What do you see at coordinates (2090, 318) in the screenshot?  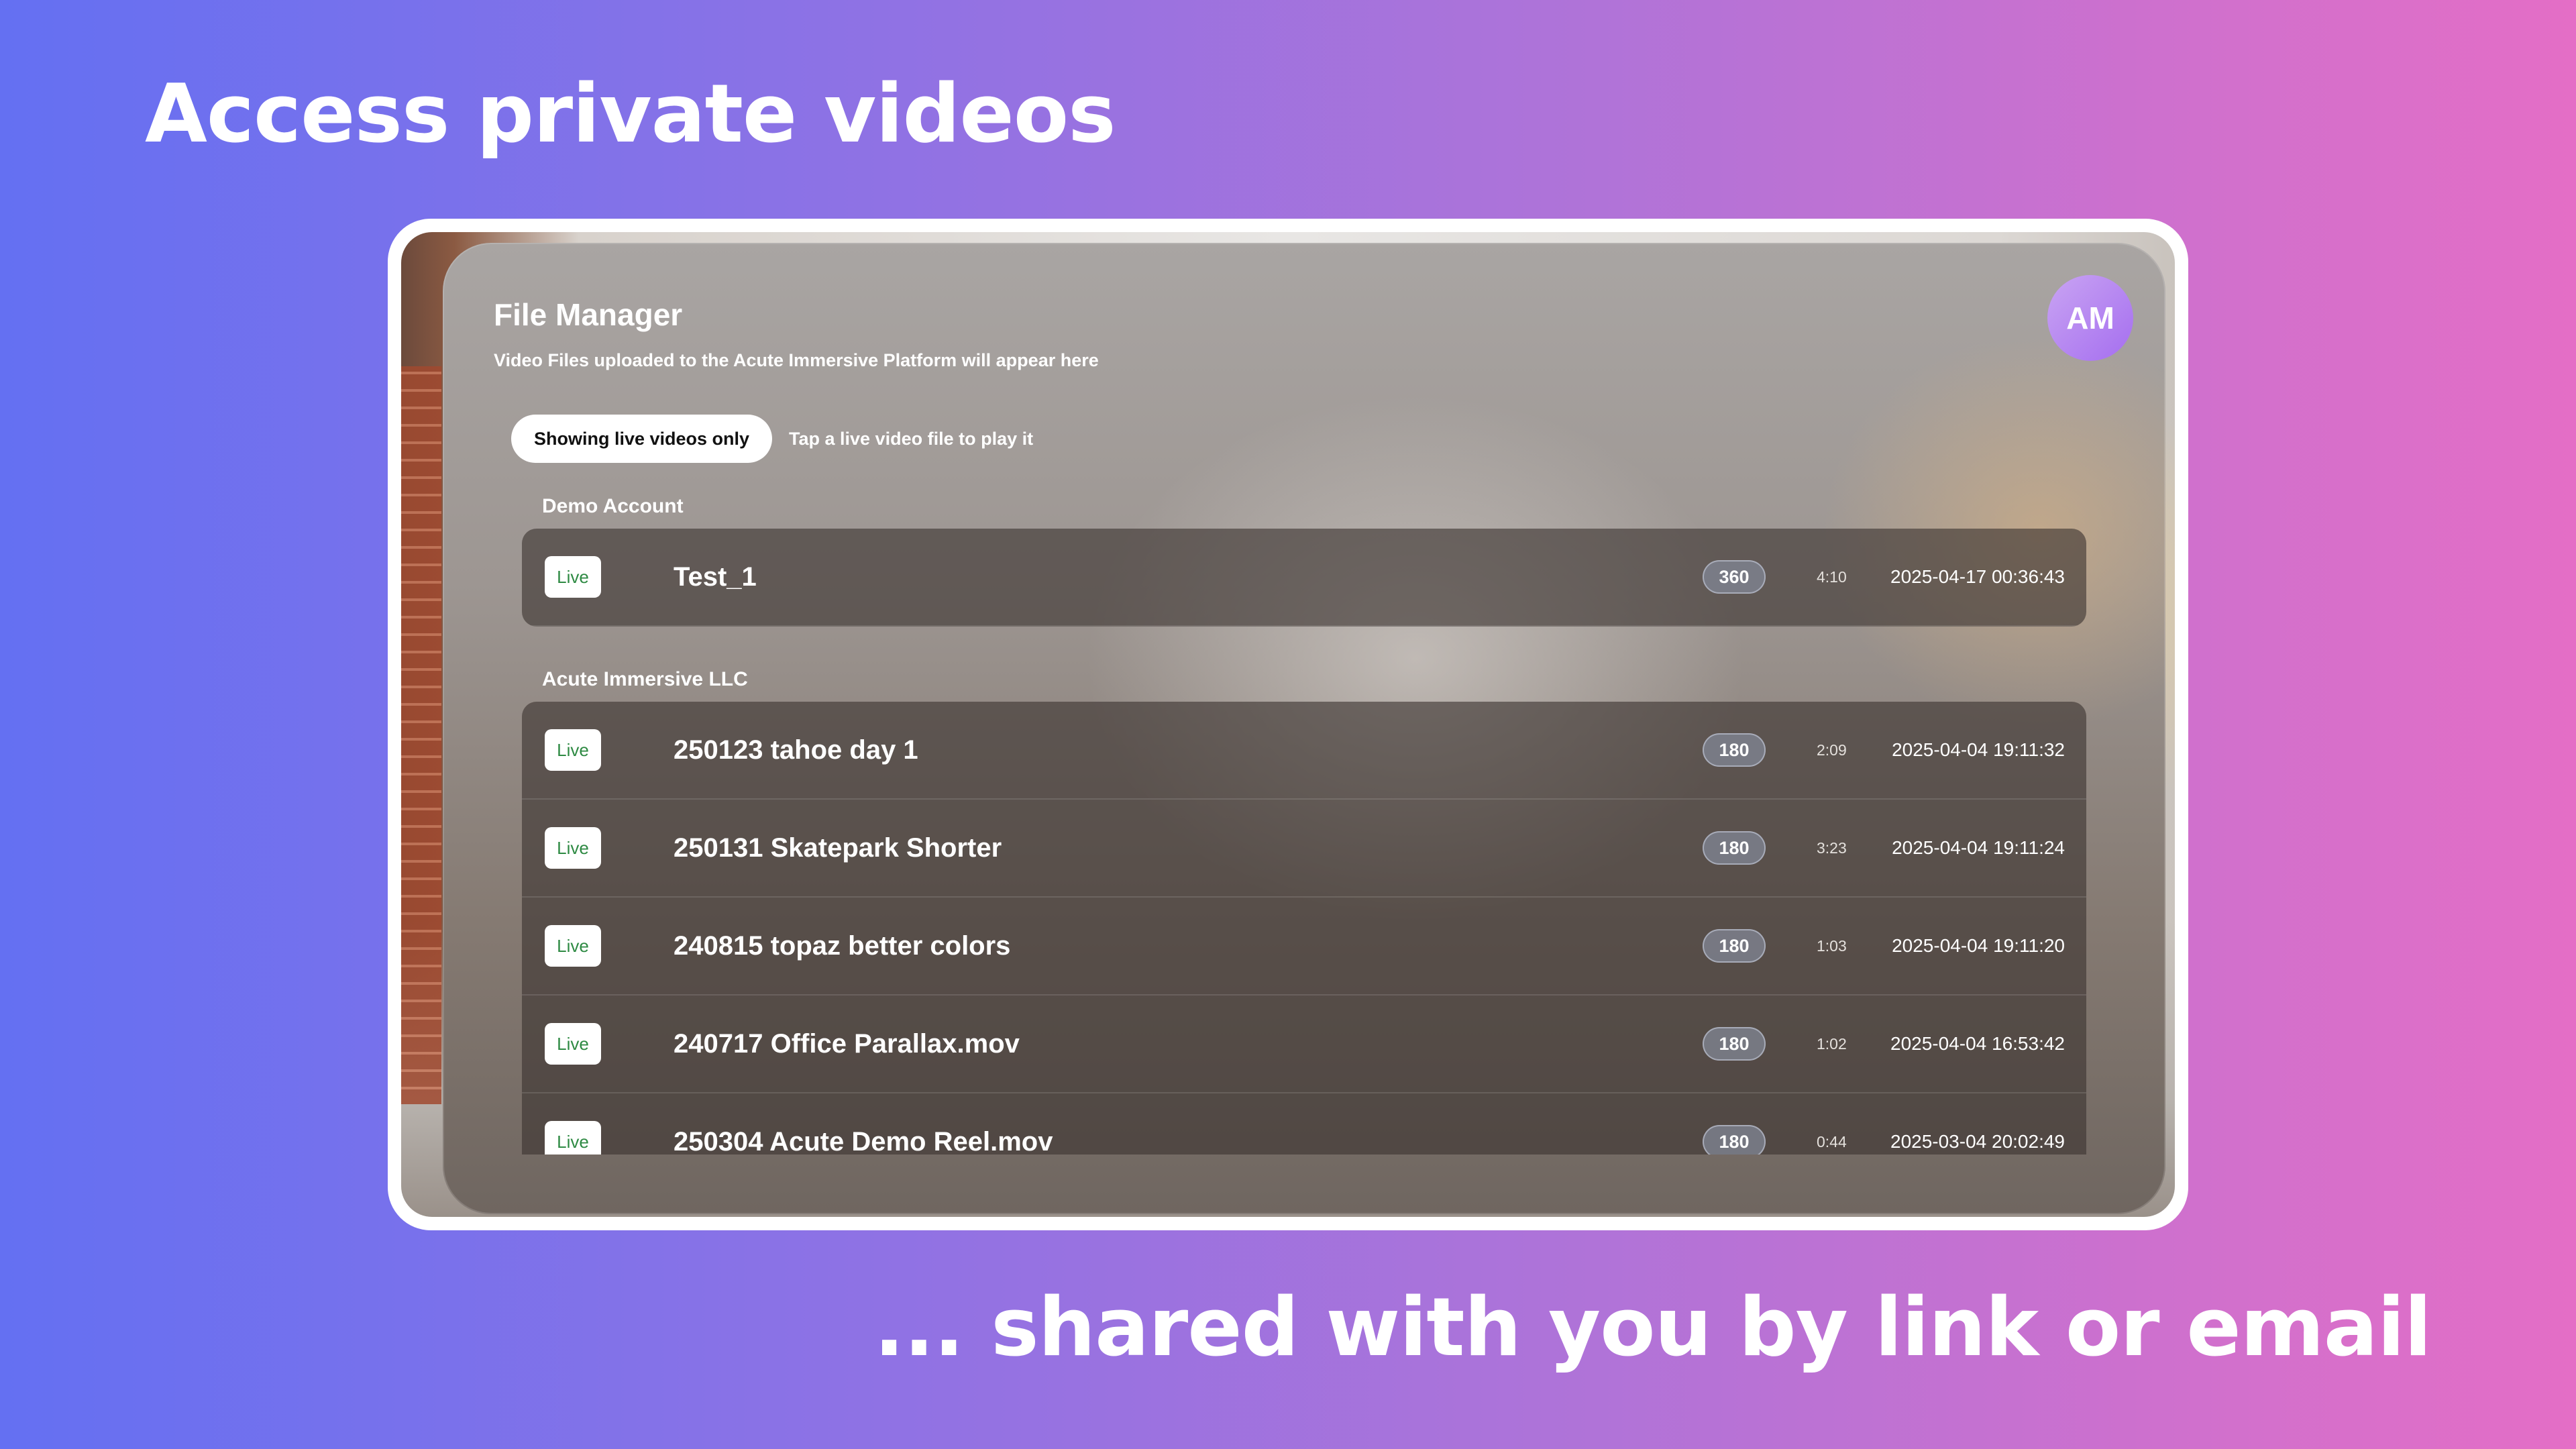 I see `avatar: AM` at bounding box center [2090, 318].